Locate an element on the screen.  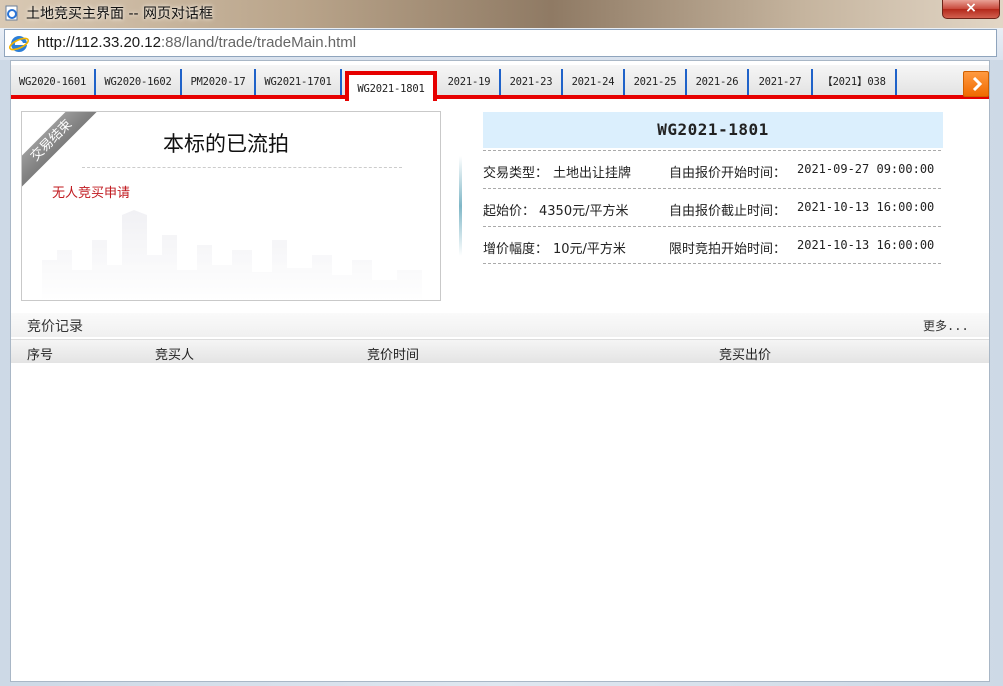
timed-auction-start-value: 2021-10-13 16:00:00 is located at coordinates (866, 245).